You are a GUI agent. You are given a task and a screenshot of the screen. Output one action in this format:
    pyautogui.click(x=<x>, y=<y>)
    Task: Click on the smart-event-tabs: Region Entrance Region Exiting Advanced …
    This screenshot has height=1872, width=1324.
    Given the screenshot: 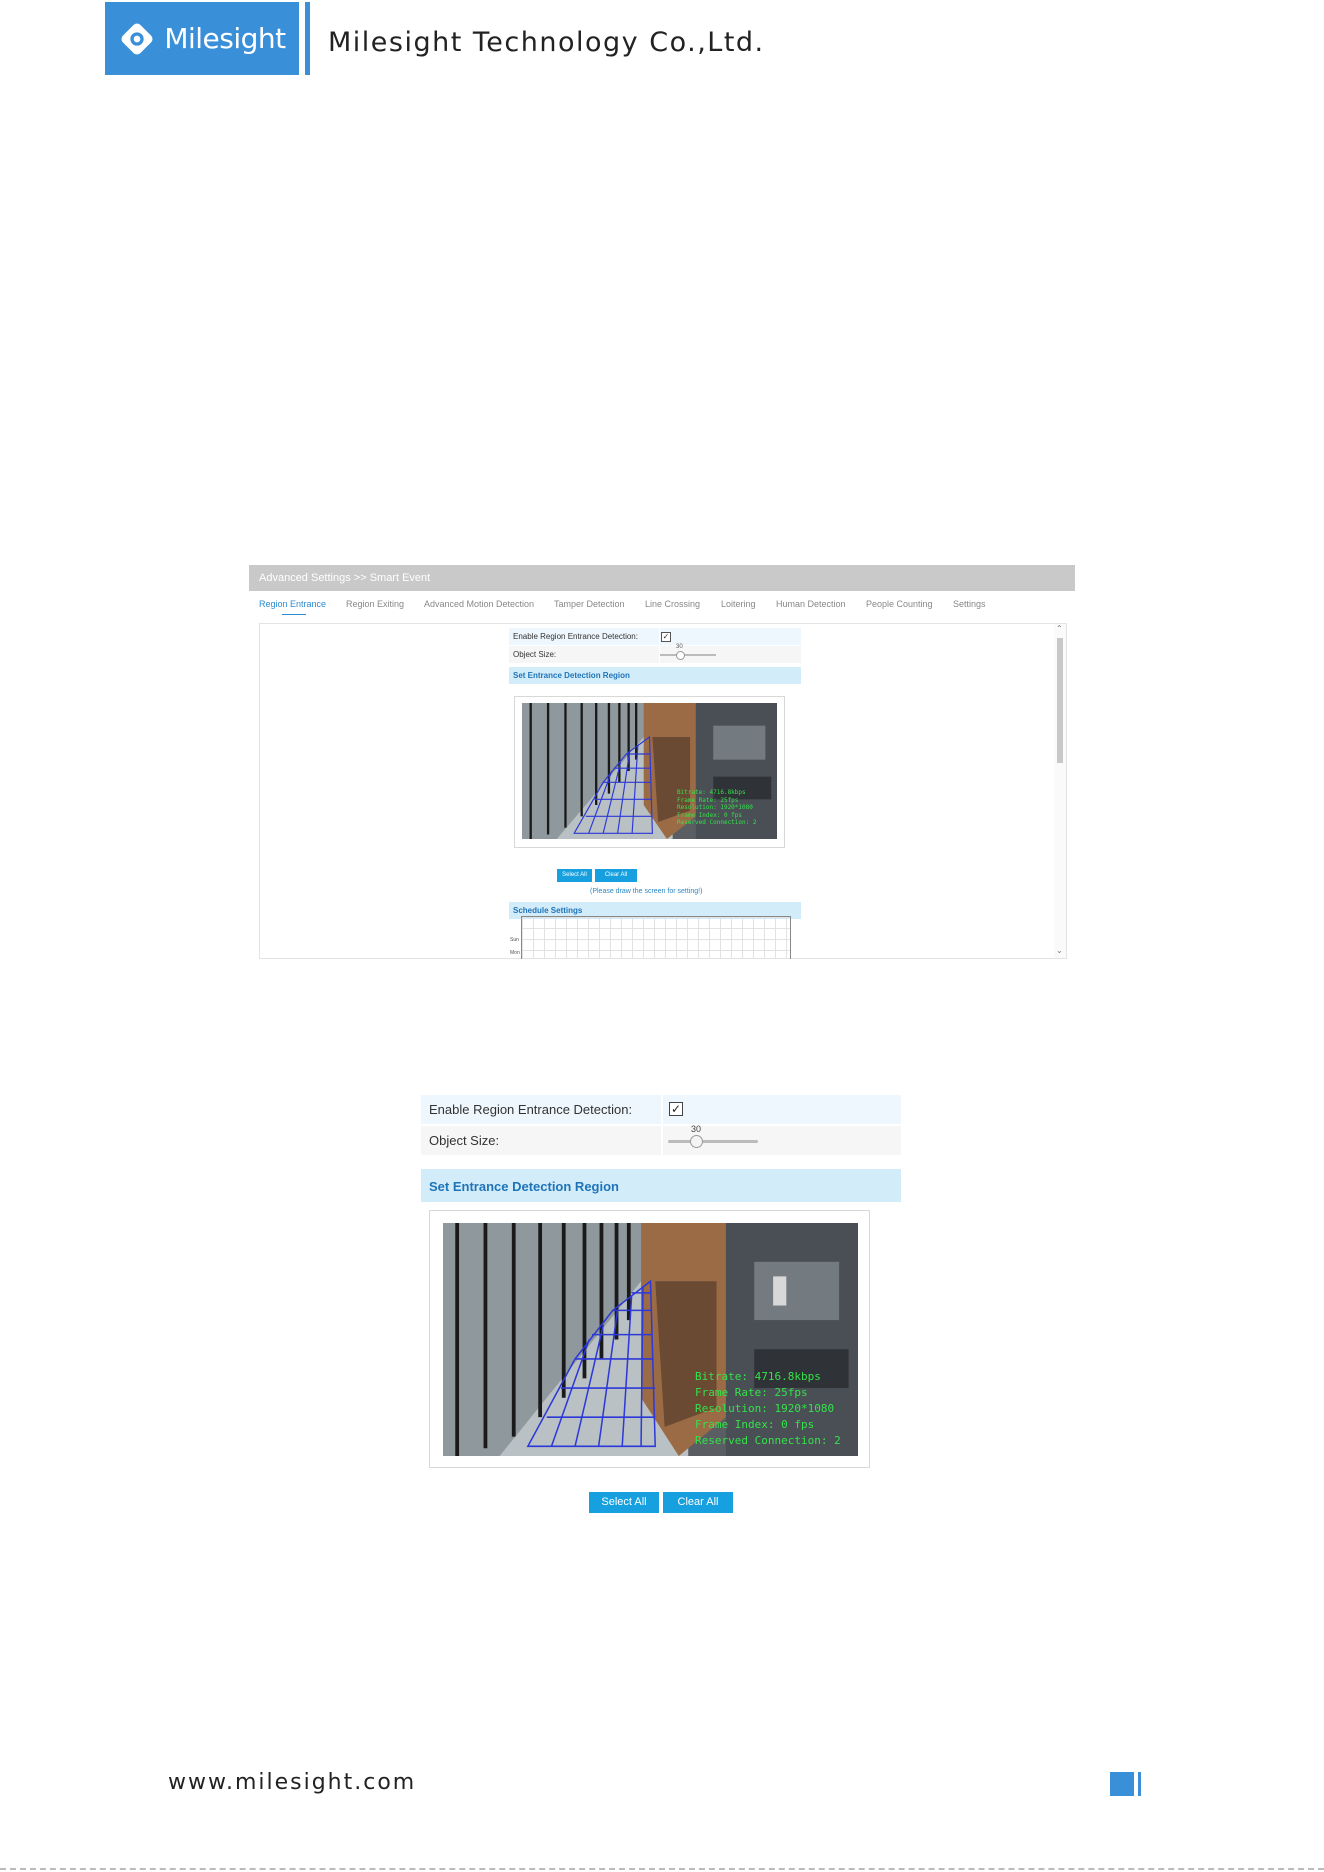 What is the action you would take?
    pyautogui.click(x=662, y=607)
    